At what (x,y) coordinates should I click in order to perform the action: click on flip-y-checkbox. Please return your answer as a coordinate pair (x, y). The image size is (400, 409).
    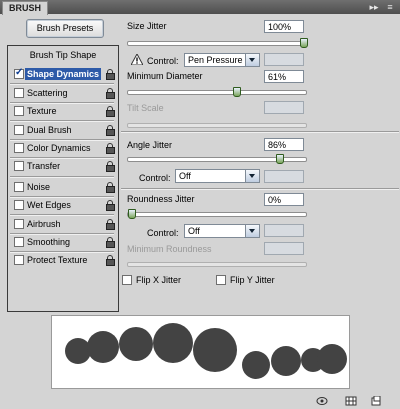
    Looking at the image, I should click on (221, 280).